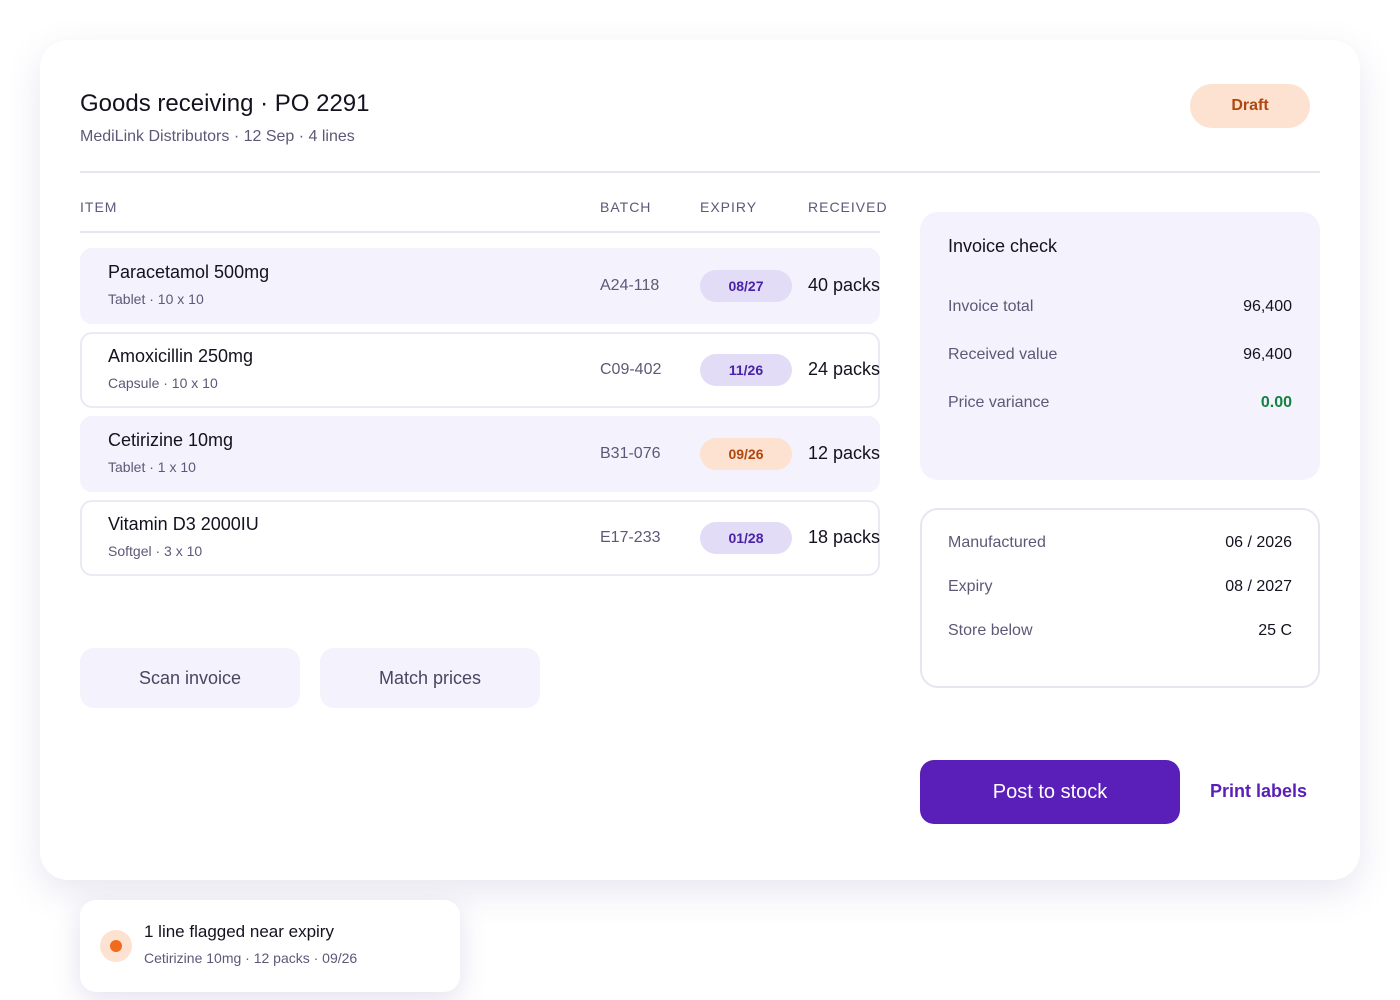  Describe the element at coordinates (997, 542) in the screenshot. I see `manufactured-label: Manufactured` at that location.